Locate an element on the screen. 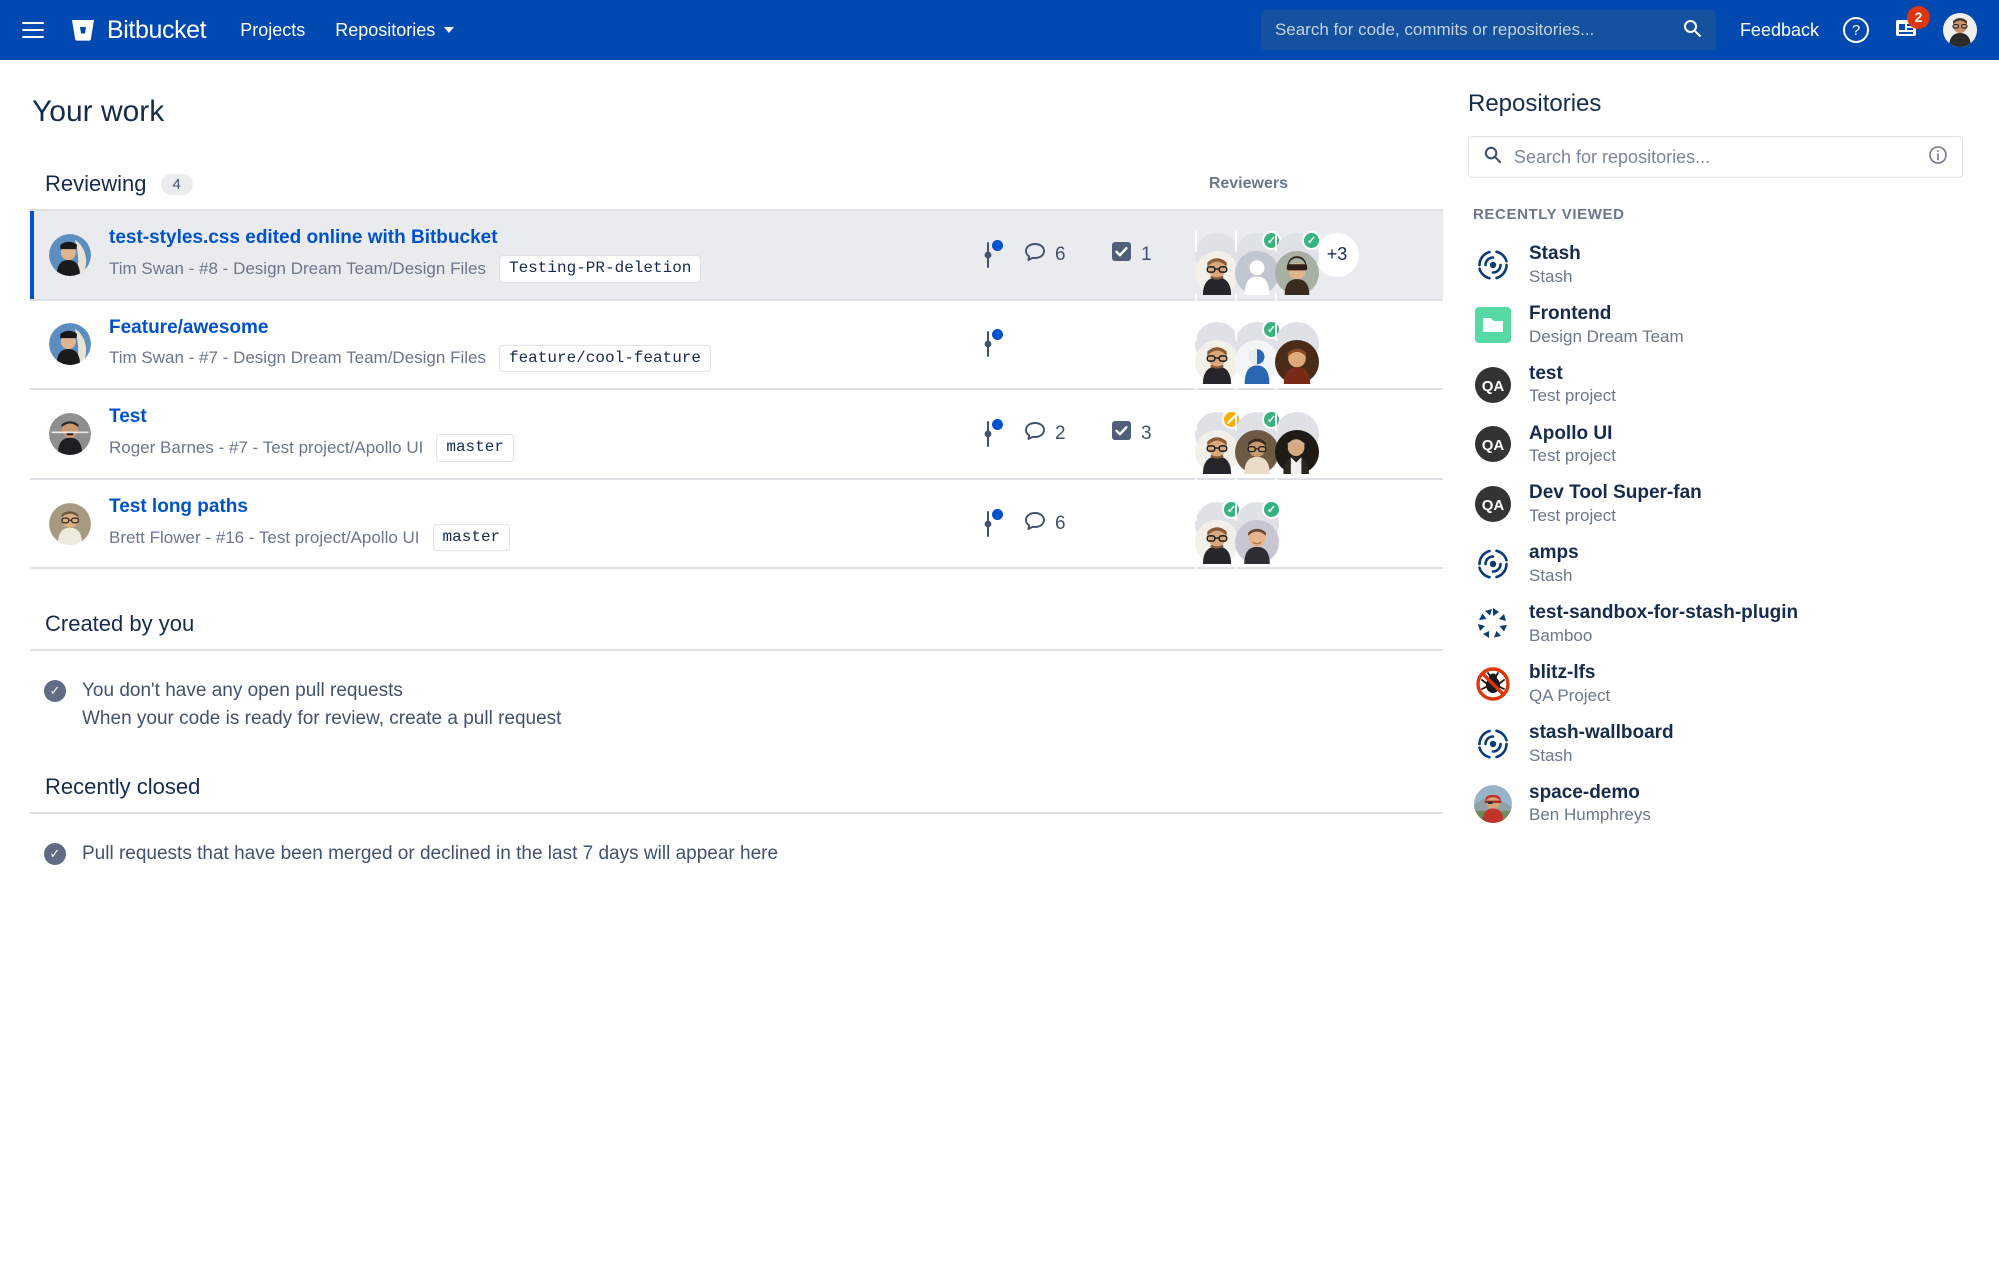  bitbucket-logo-link: Bitbucket is located at coordinates (138, 30).